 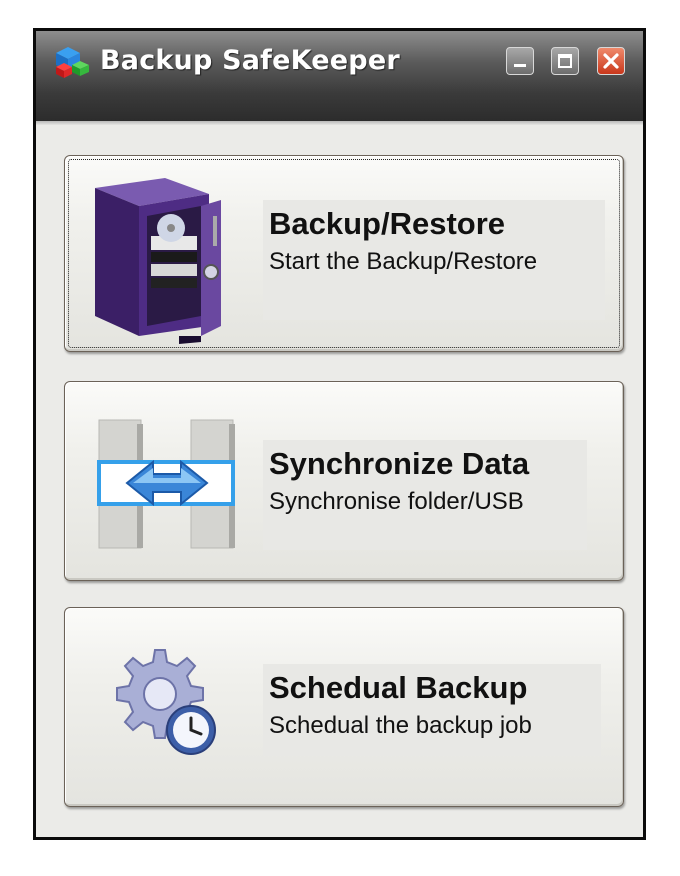 What do you see at coordinates (166, 702) in the screenshot?
I see `gear-clock-icon` at bounding box center [166, 702].